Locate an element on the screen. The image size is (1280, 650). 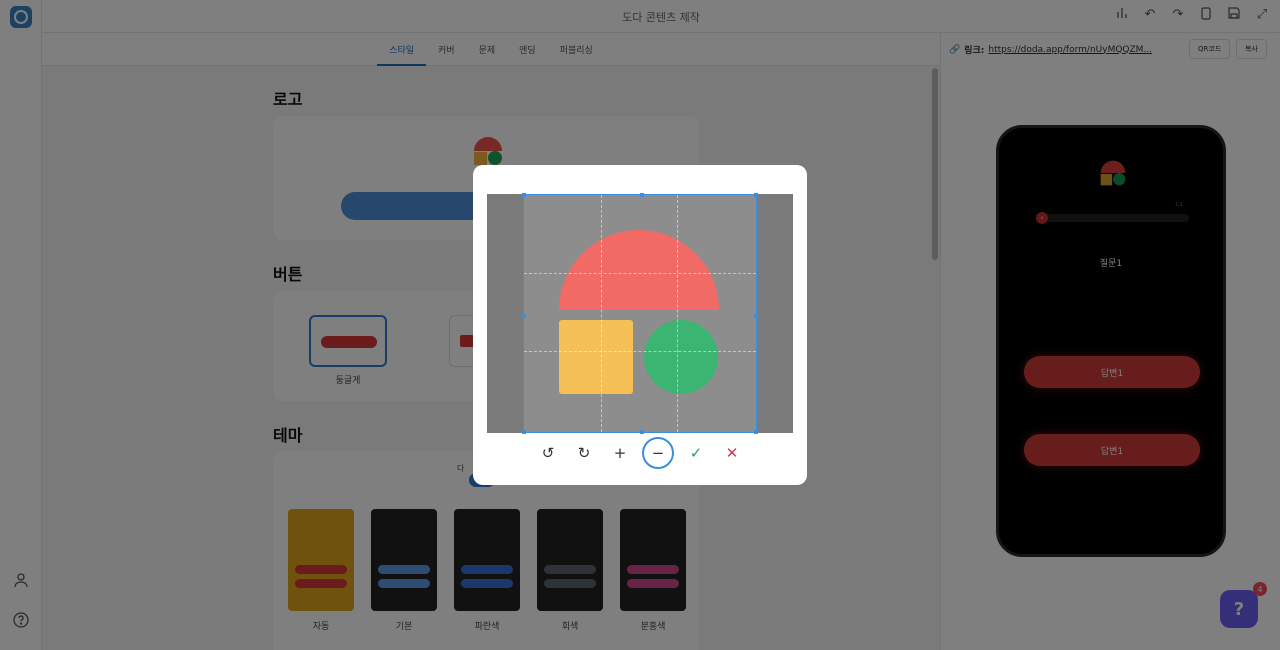
crop-handle-br is located at coordinates (756, 432).